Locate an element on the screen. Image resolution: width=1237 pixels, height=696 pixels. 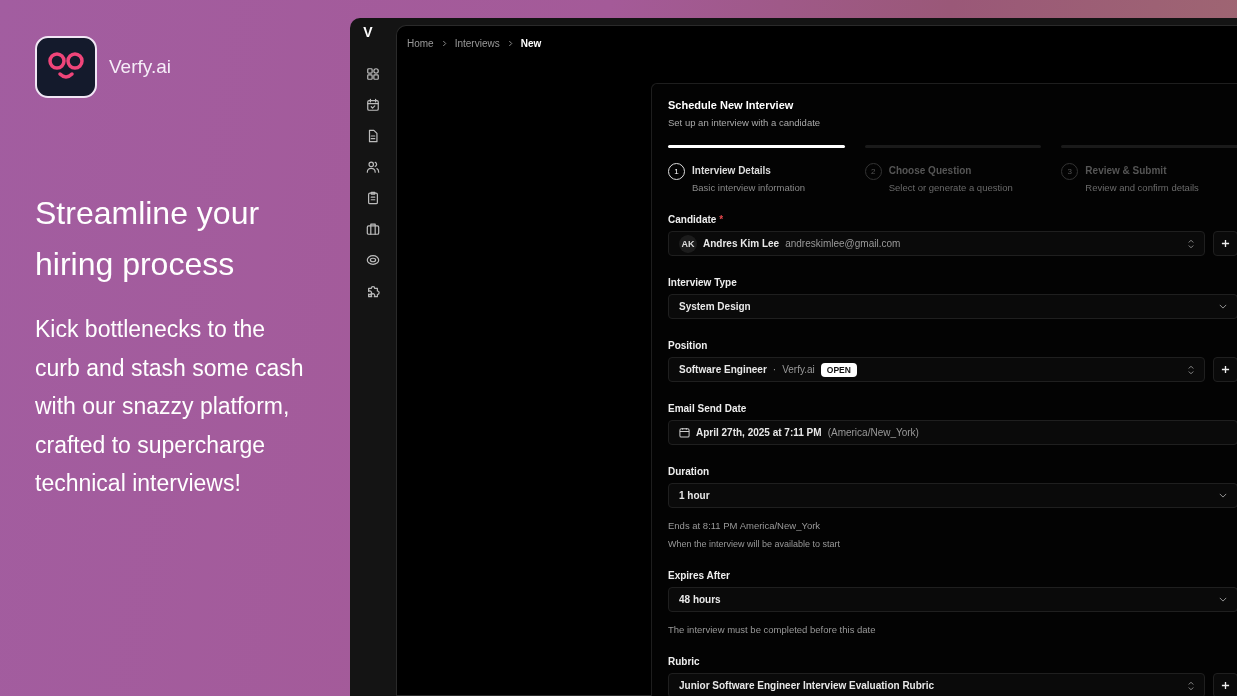
field-label: Rubric is located at coordinates (684, 661).